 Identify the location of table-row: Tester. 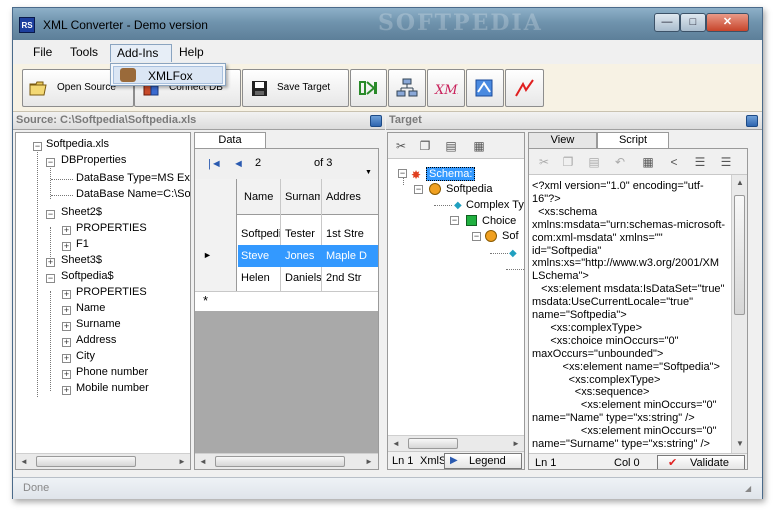
(301, 234).